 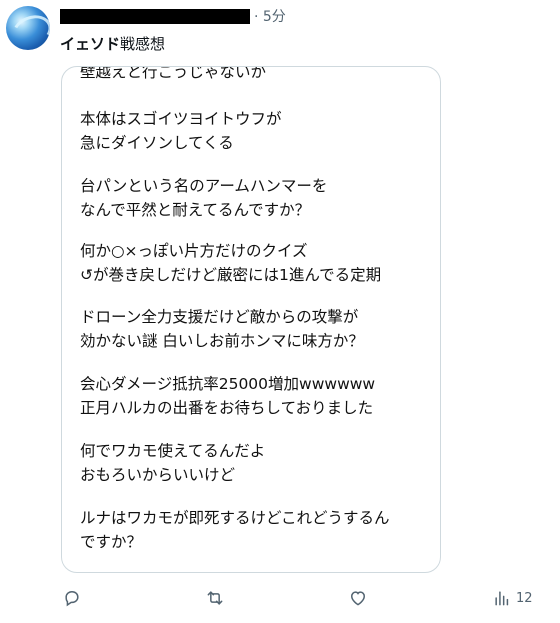 What do you see at coordinates (231, 275) in the screenshot?
I see `image-line: ↺が巻き戻しだけど厳密には1進んでる定期` at bounding box center [231, 275].